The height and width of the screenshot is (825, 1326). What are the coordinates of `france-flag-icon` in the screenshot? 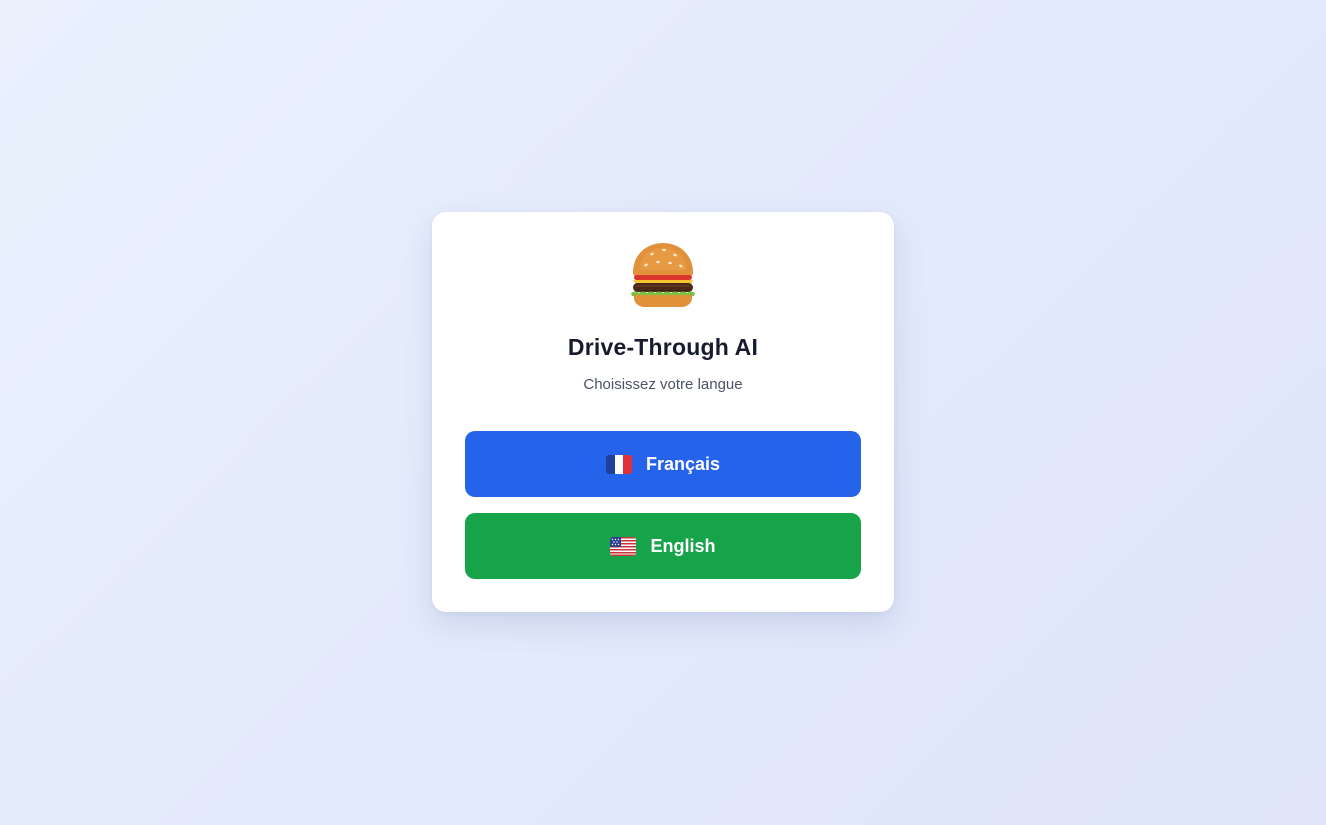 It's located at (618, 464).